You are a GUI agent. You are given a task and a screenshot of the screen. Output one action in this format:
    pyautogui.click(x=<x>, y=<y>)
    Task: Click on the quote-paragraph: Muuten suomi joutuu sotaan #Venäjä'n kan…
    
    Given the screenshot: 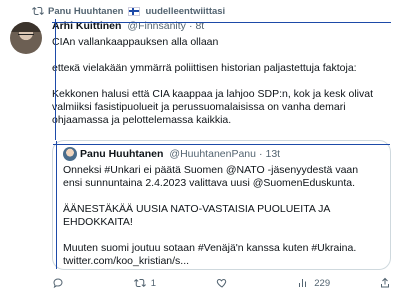 What is the action you would take?
    pyautogui.click(x=210, y=254)
    